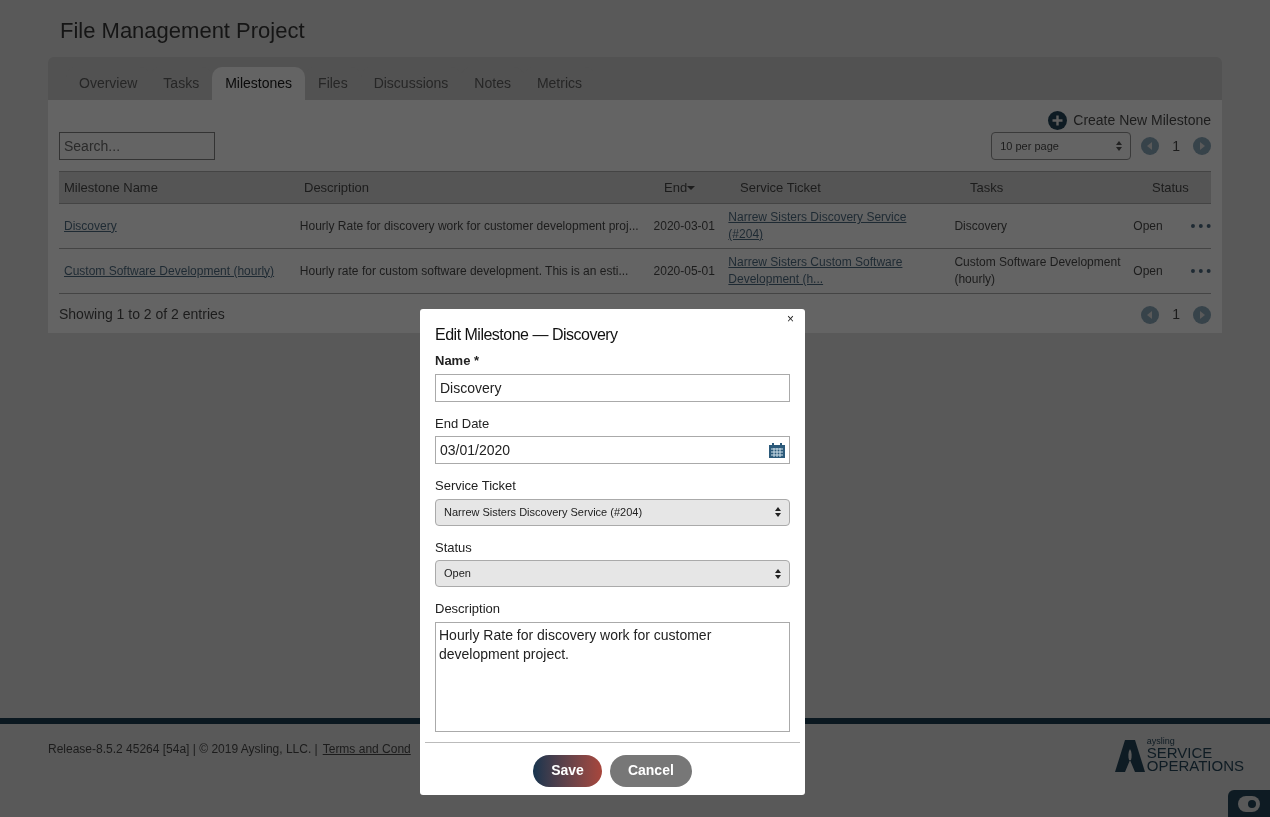 The height and width of the screenshot is (817, 1270). Describe the element at coordinates (1058, 120) in the screenshot. I see `plus-icon` at that location.